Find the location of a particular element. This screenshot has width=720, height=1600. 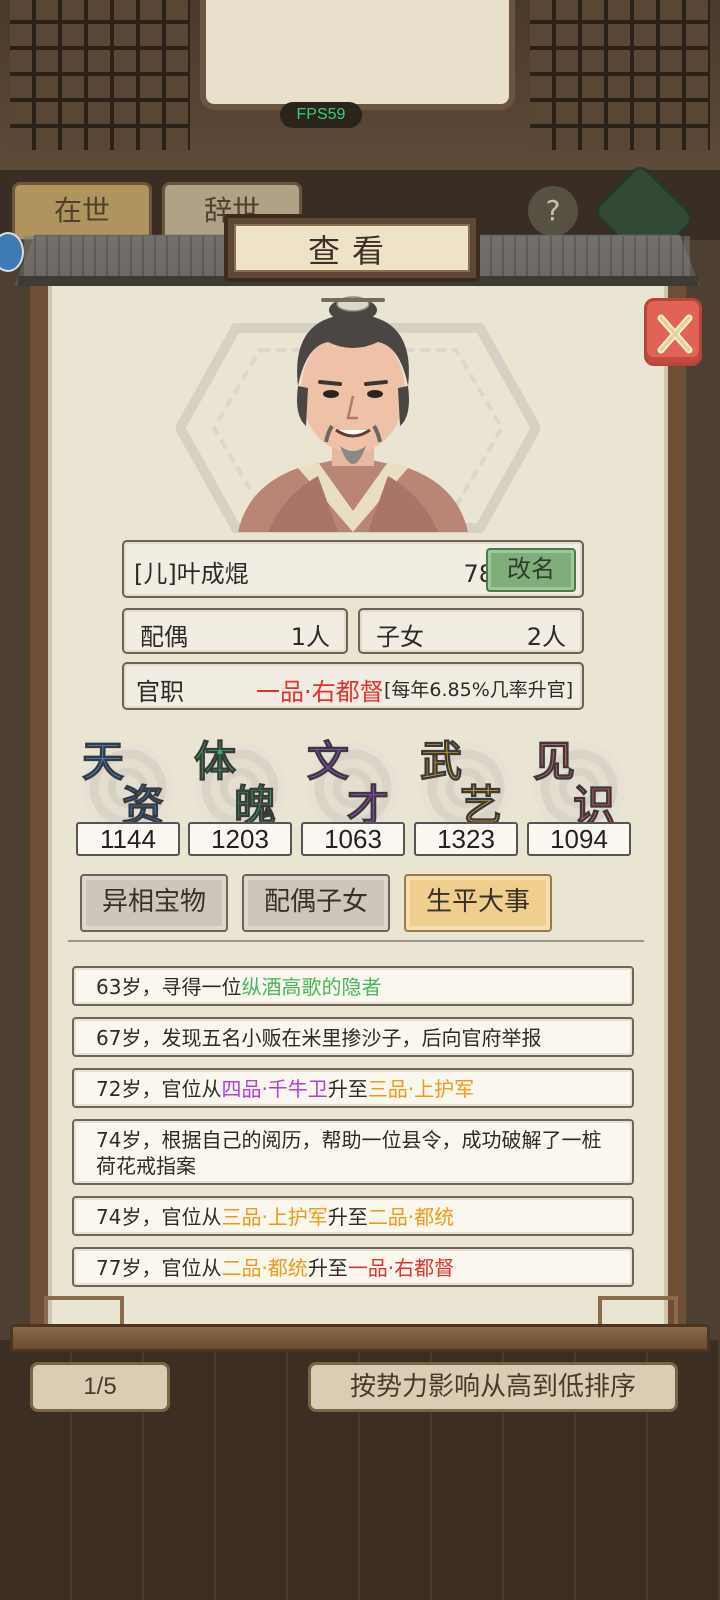

event-item: 67岁，发现五名小贩在米里掺沙子，后向官府举报 is located at coordinates (353, 1037).